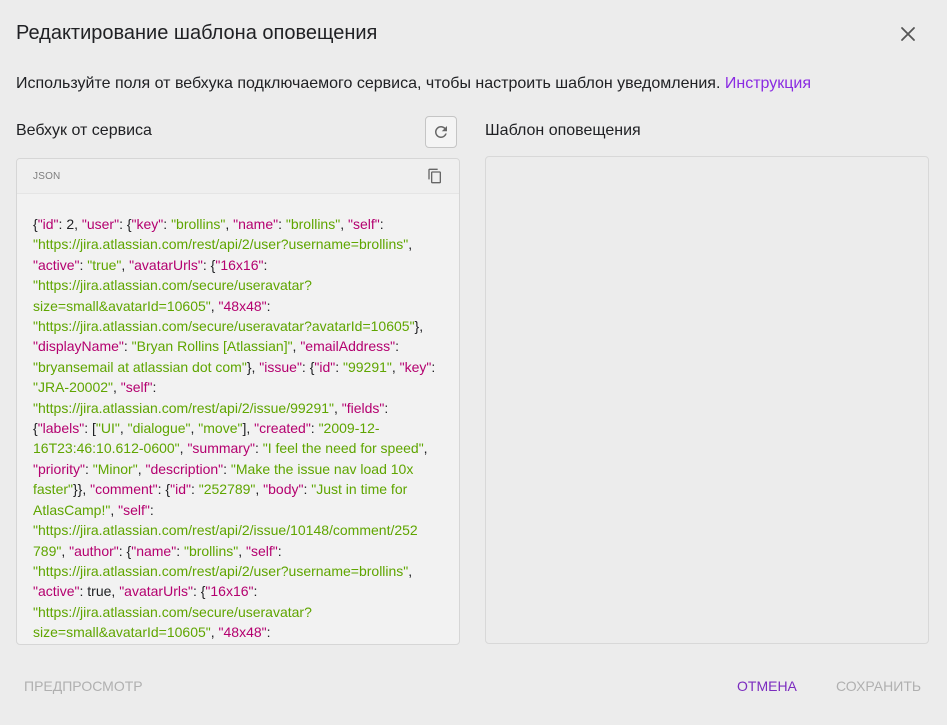  I want to click on code-token: "252789", so click(227, 489).